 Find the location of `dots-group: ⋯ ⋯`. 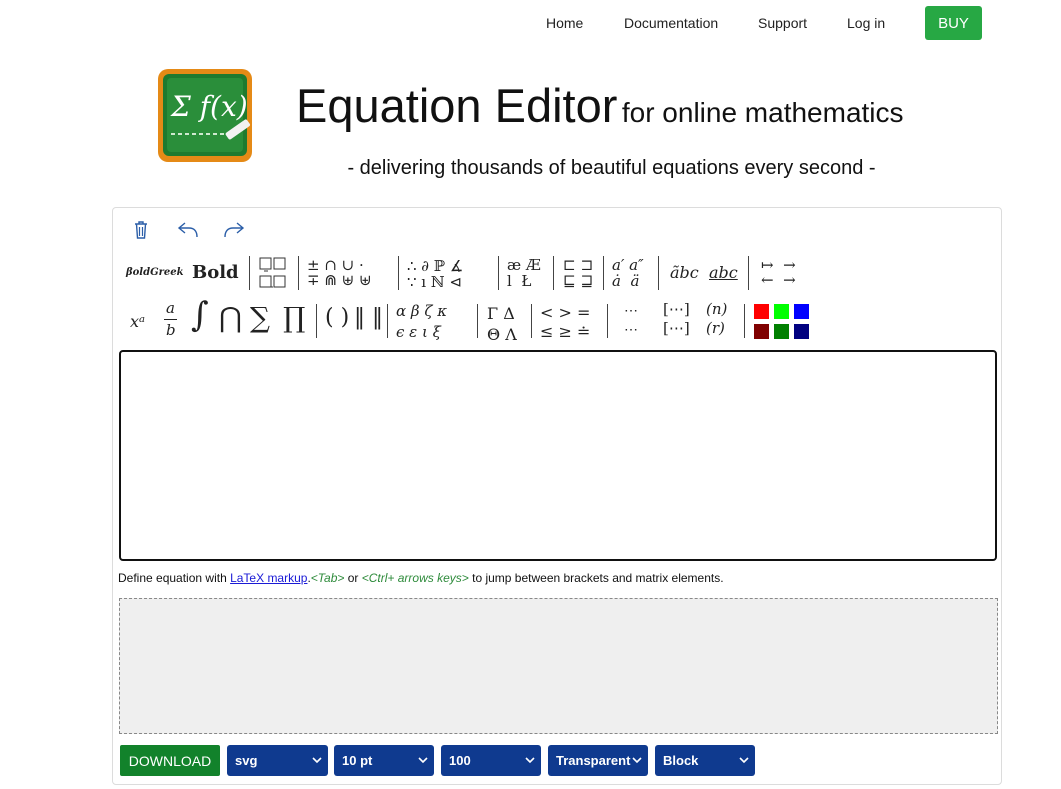

dots-group: ⋯ ⋯ is located at coordinates (631, 321).